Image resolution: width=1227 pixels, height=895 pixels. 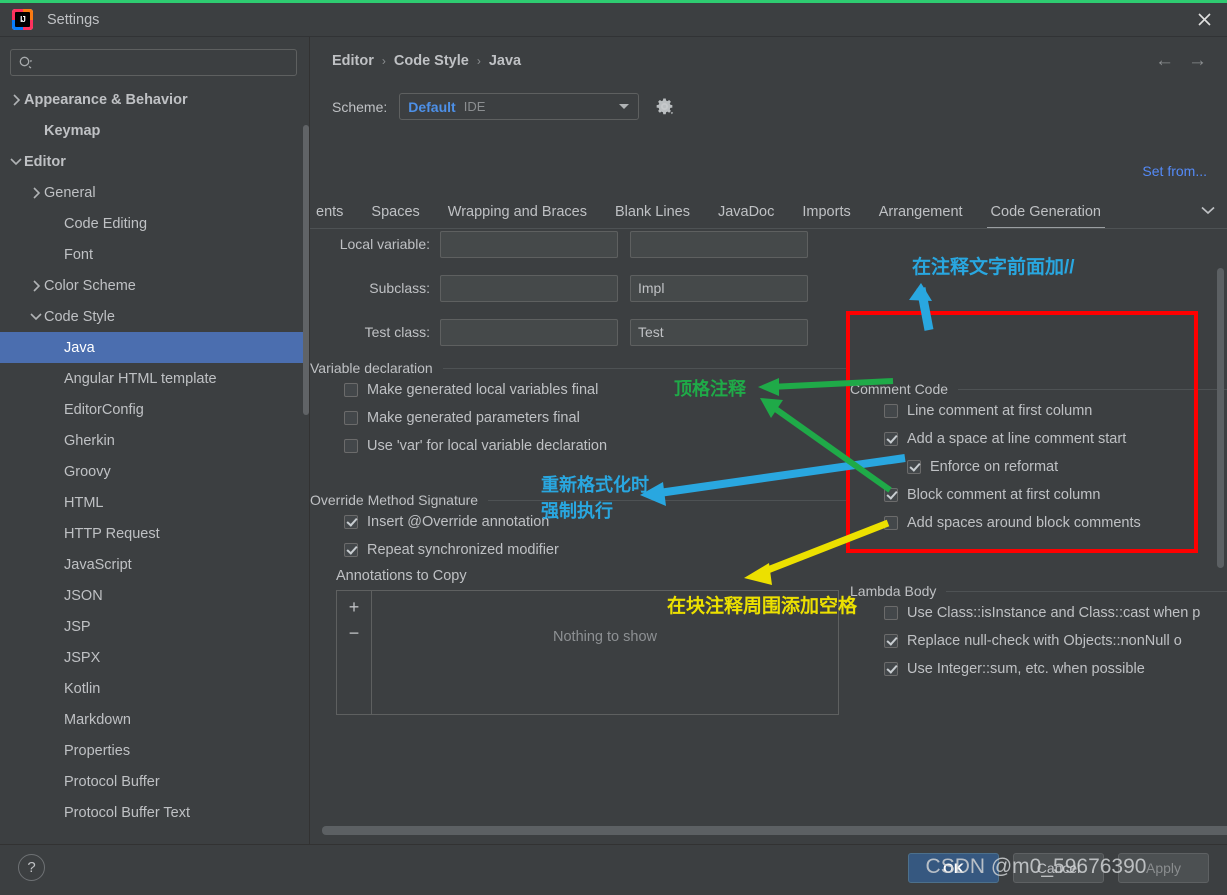 I want to click on checkbox-row: Make generated parameters final, so click(x=580, y=418).